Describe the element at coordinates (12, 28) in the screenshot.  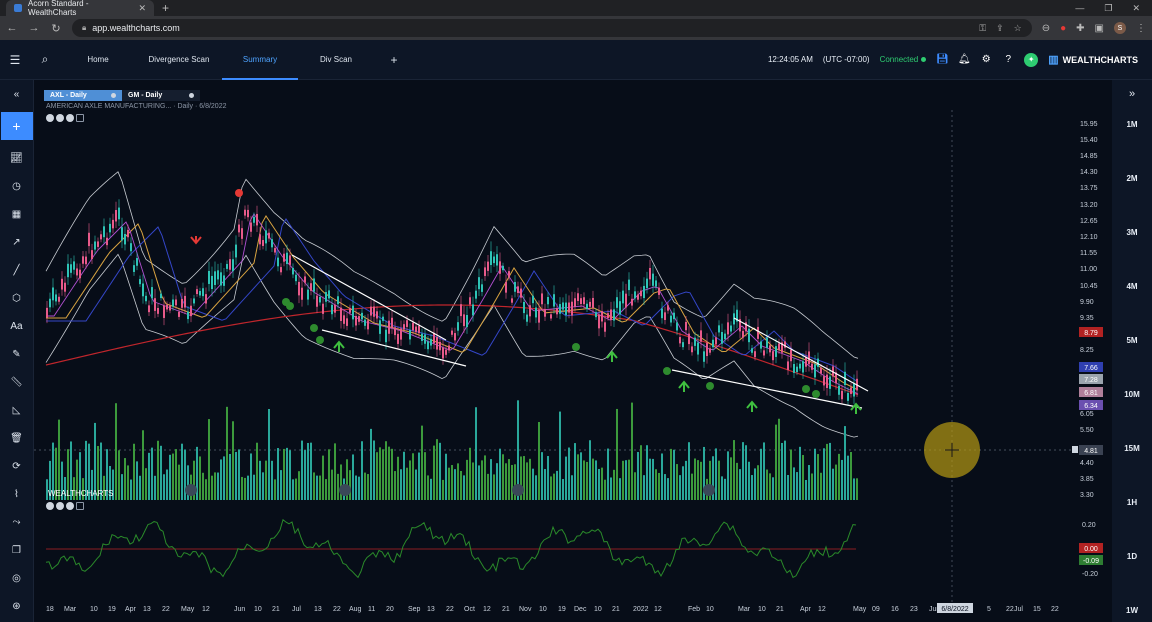
I see `back-icon: ←` at that location.